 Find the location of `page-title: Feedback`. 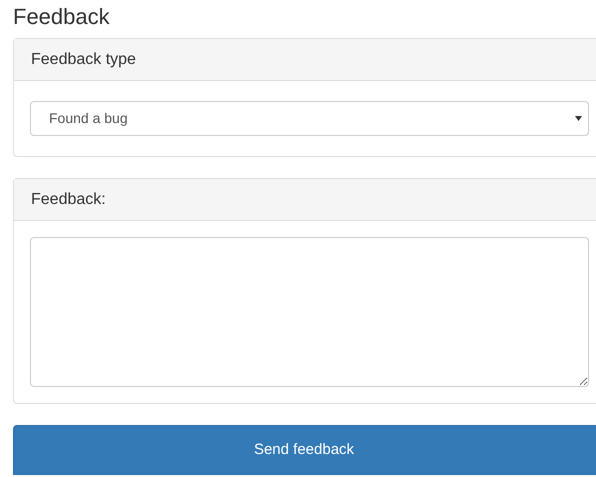

page-title: Feedback is located at coordinates (62, 17).